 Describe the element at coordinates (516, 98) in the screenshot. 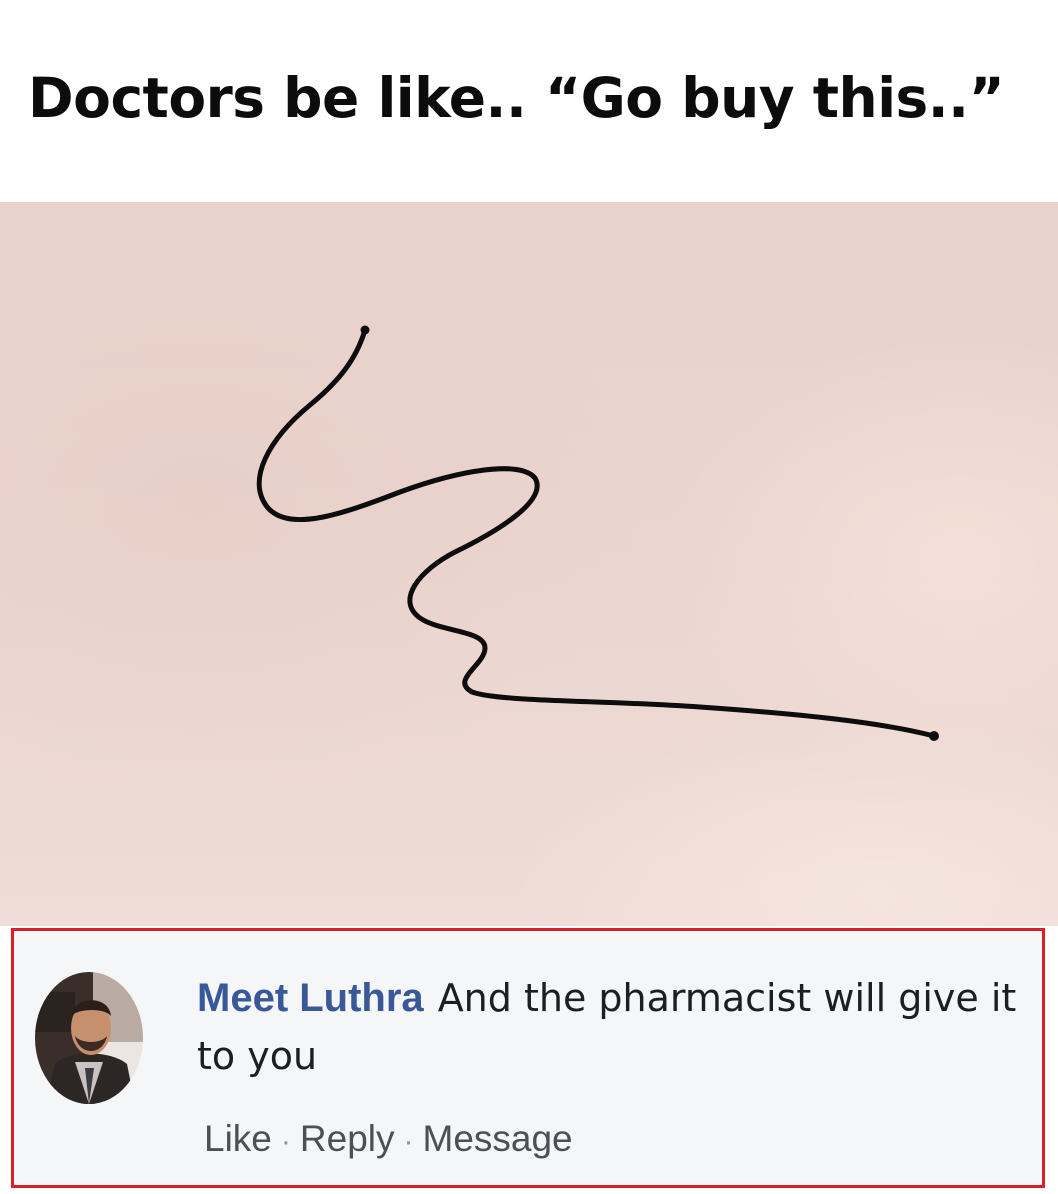

I see `caption-text: Doctors be like.. “Go buy this..”` at that location.